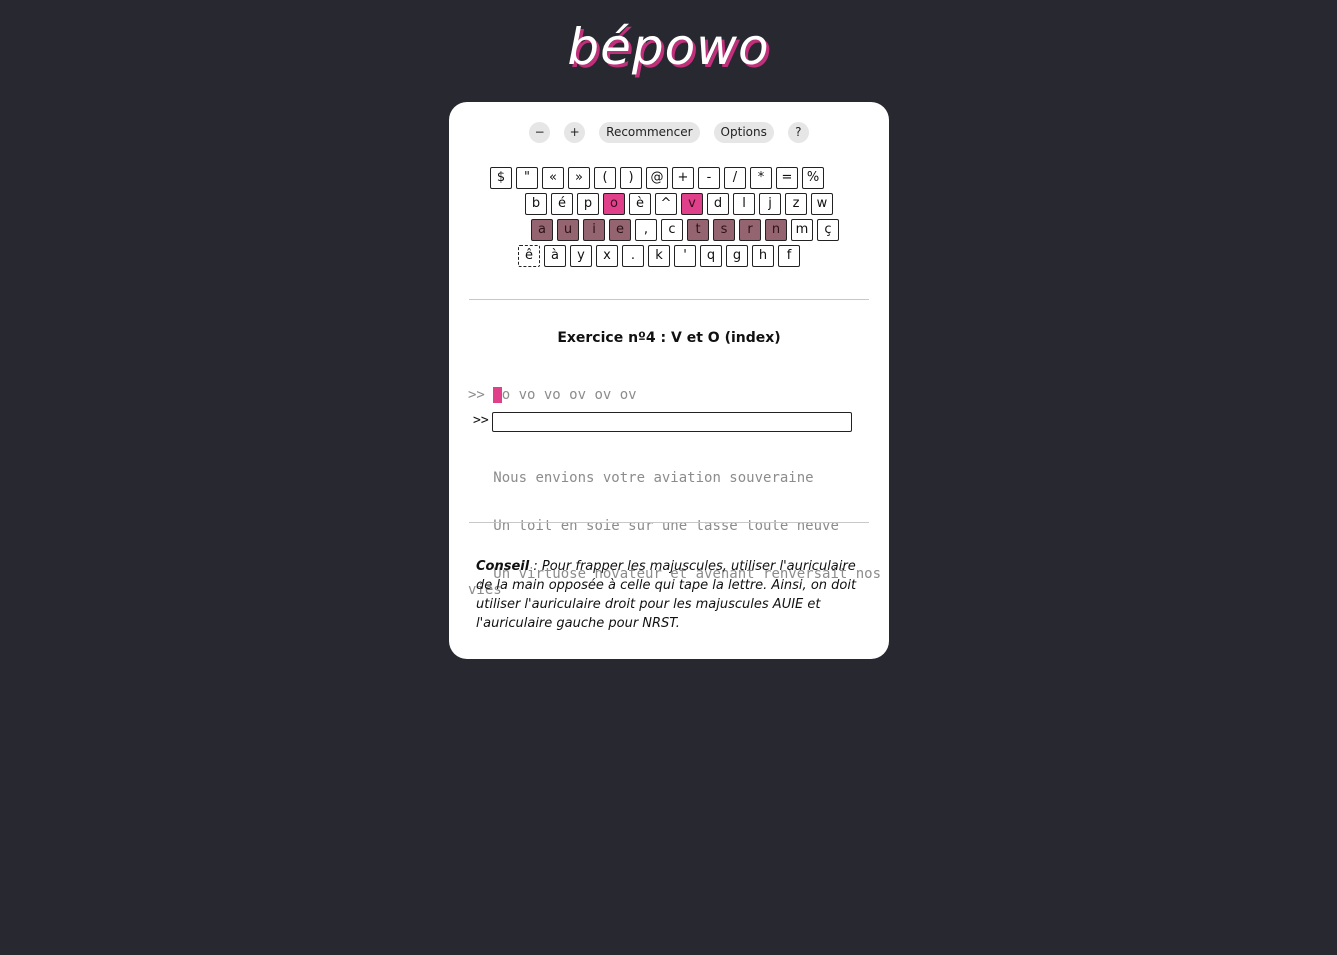 The height and width of the screenshot is (955, 1337). I want to click on tip-label: Conseil, so click(503, 566).